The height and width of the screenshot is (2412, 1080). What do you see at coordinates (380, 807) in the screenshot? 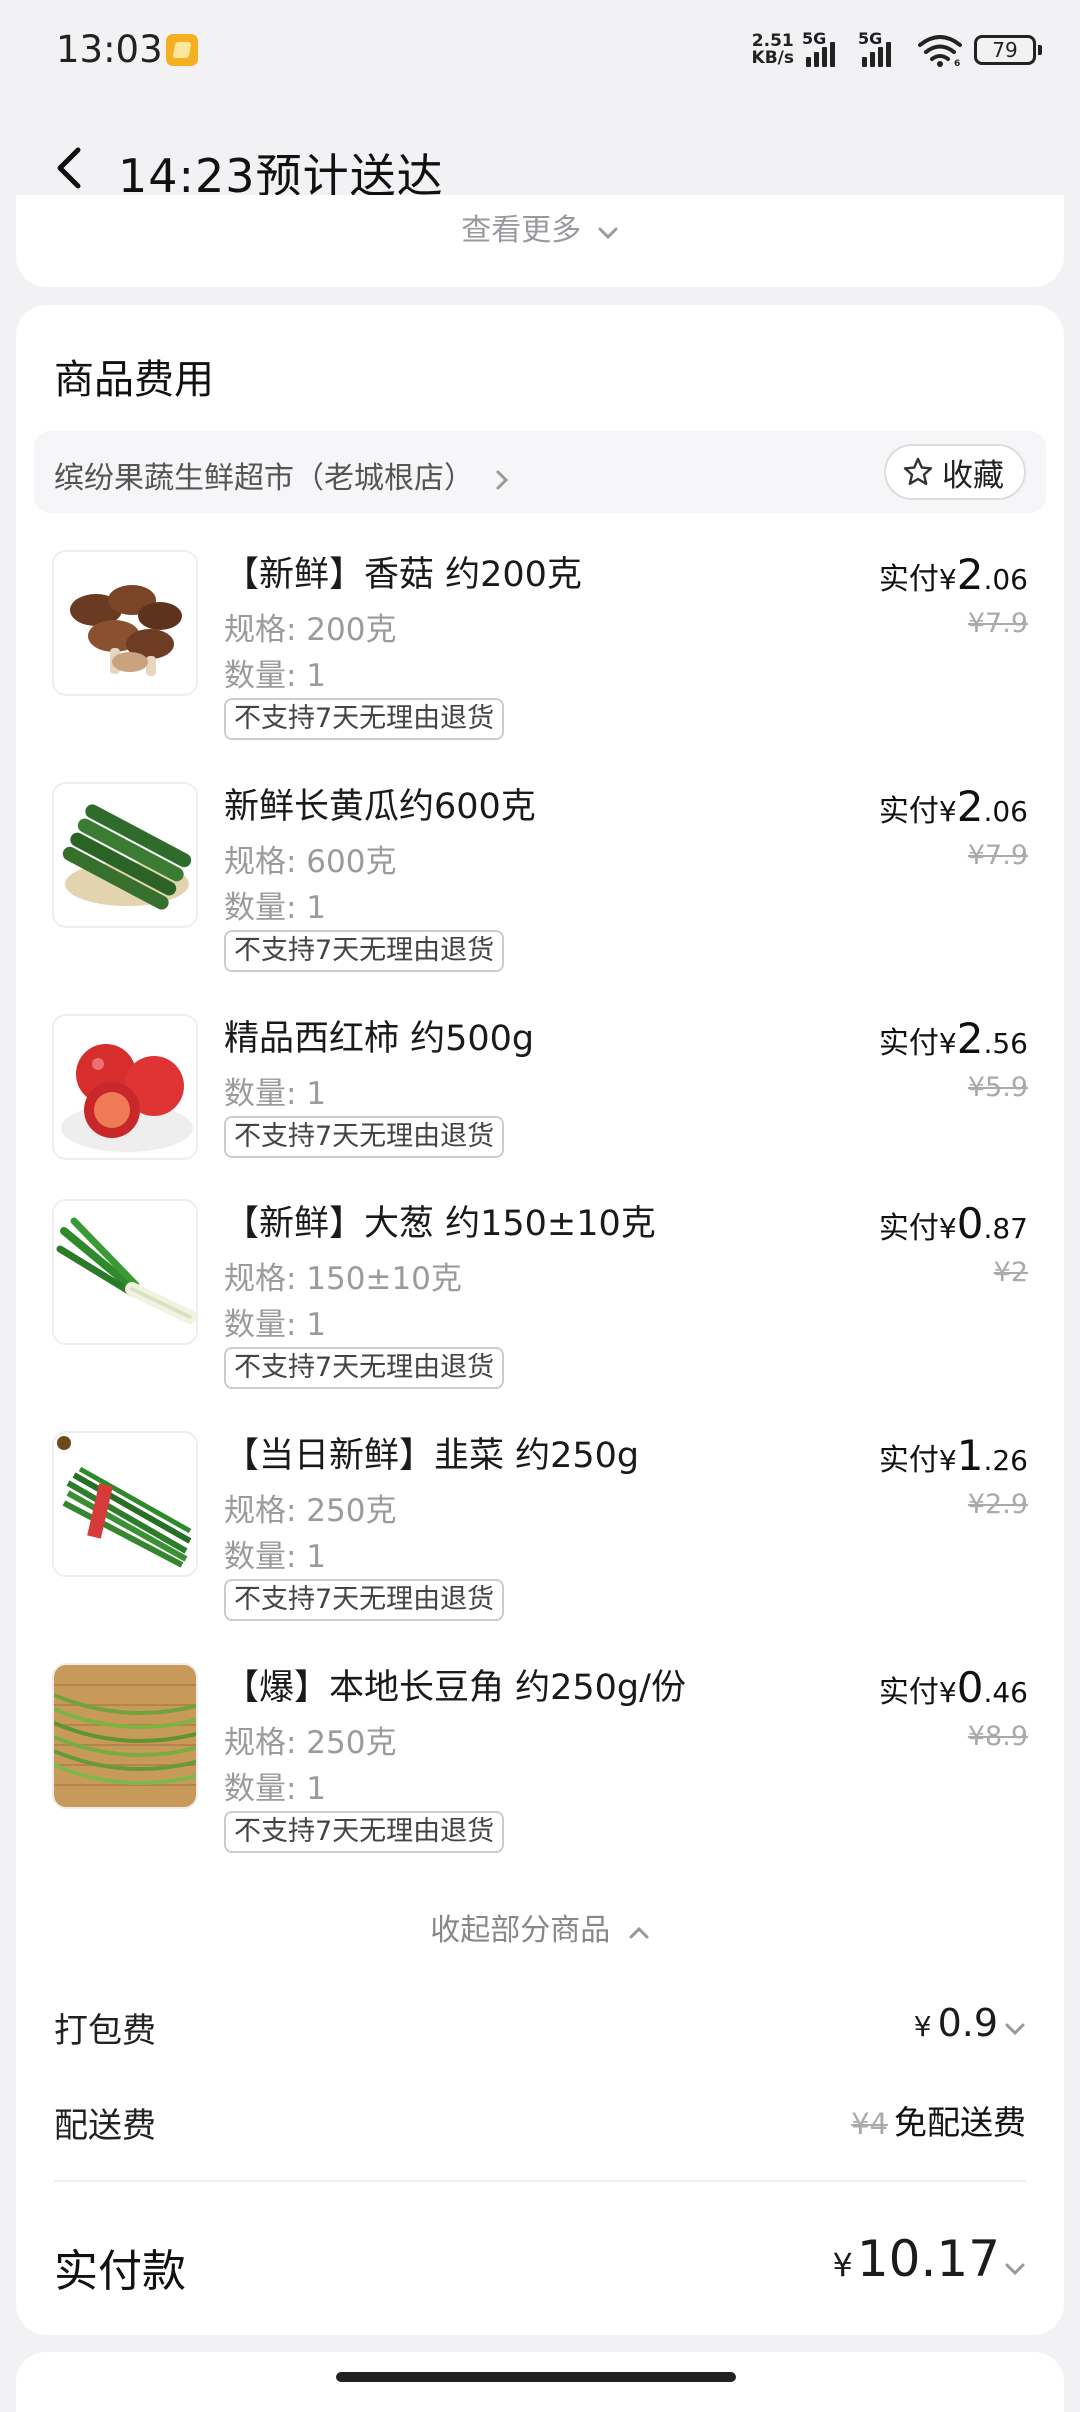
I see `product-name: 新鲜长黄瓜约600克` at bounding box center [380, 807].